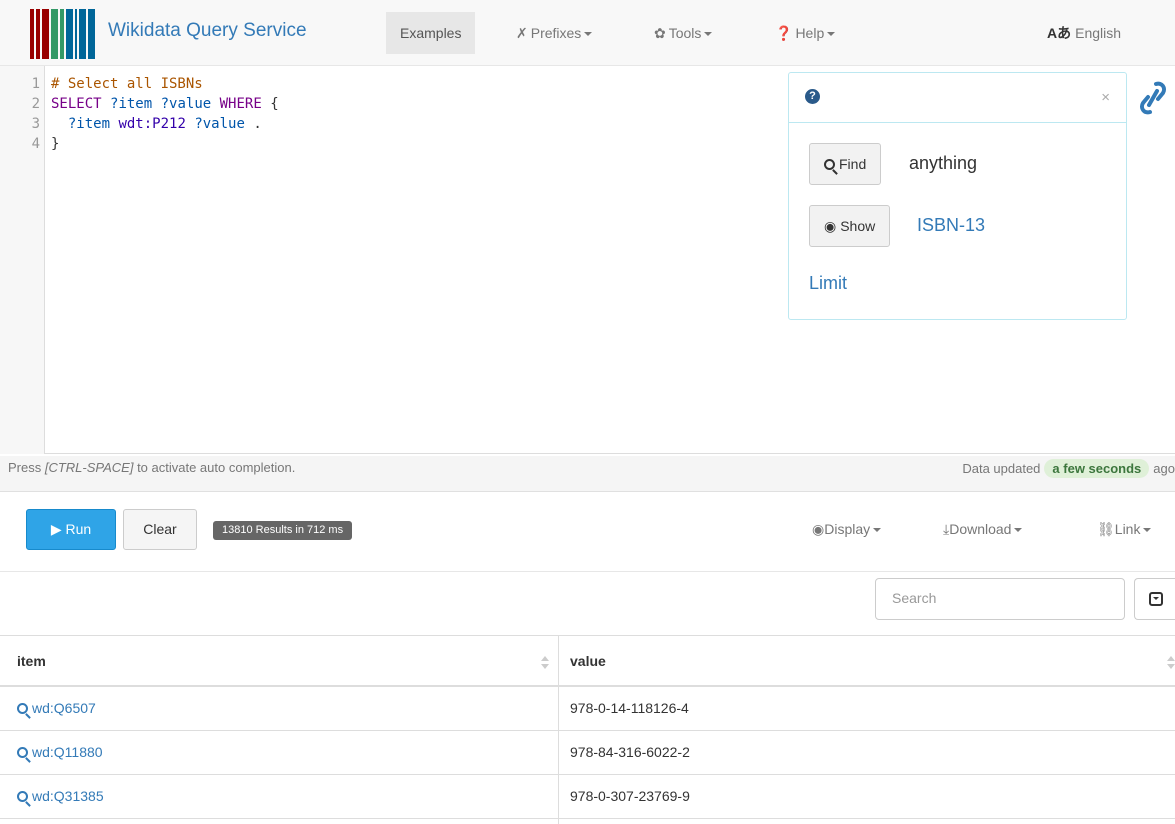 The height and width of the screenshot is (824, 1175). What do you see at coordinates (858, 226) in the screenshot?
I see `show-button-label: Show` at bounding box center [858, 226].